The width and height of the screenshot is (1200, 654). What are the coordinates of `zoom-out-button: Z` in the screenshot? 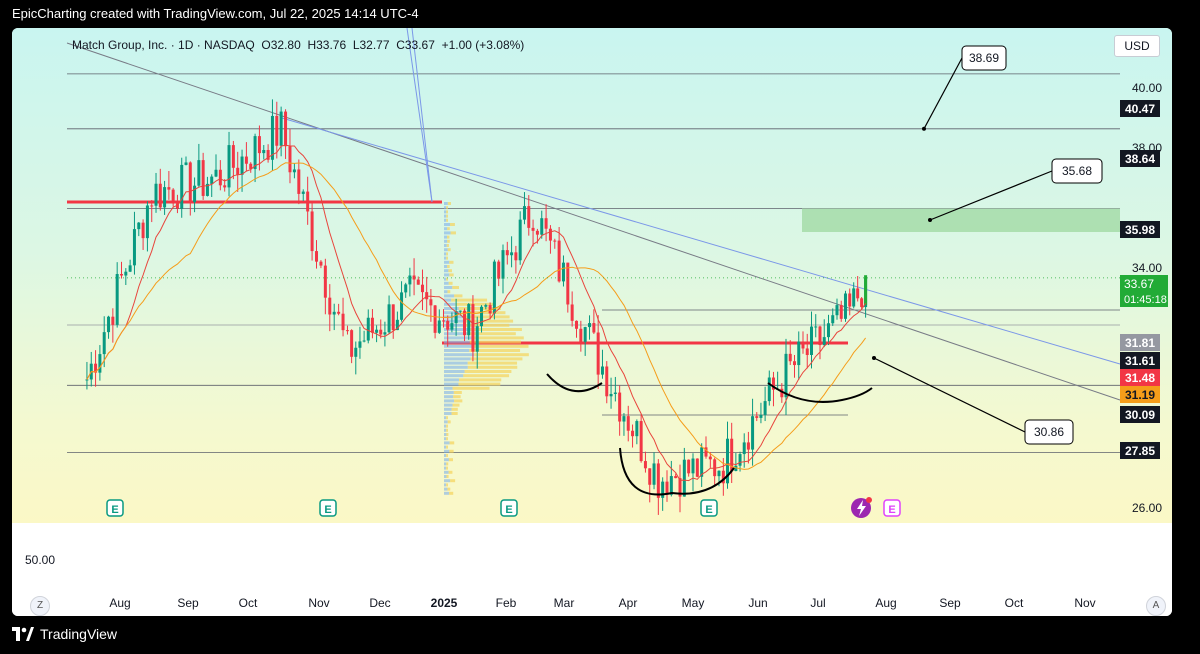 It's located at (40, 606).